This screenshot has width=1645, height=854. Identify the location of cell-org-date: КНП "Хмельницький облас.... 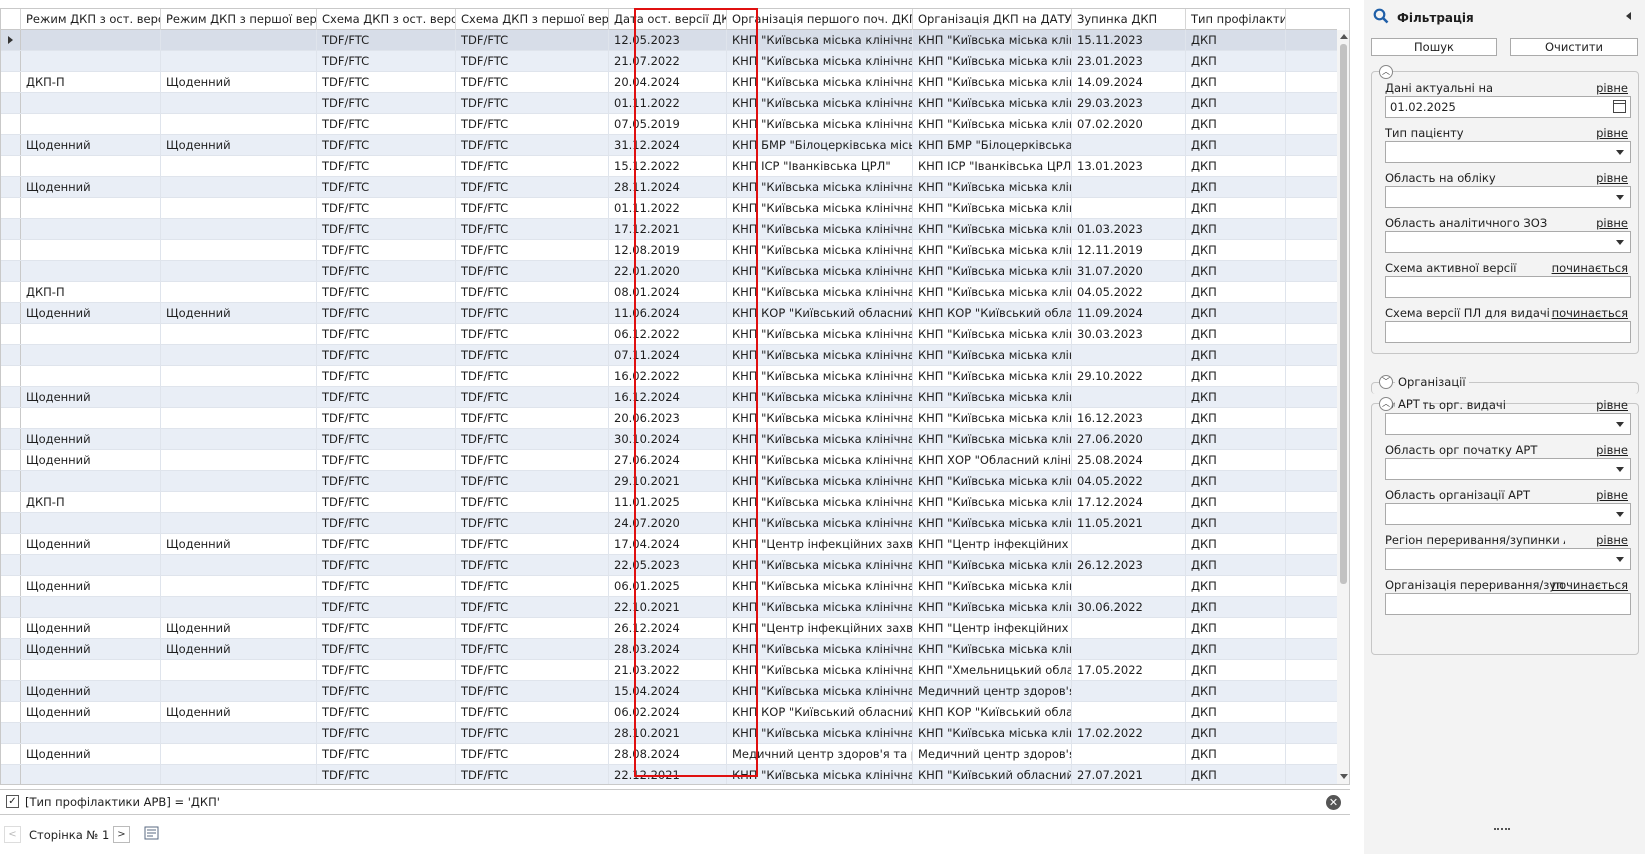
(992, 670).